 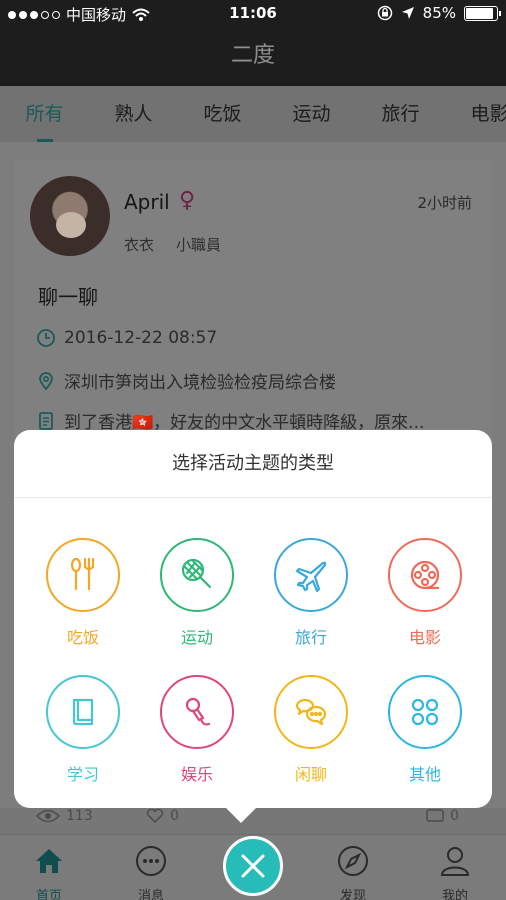 I want to click on type-chat: 闲聊, so click(x=311, y=730).